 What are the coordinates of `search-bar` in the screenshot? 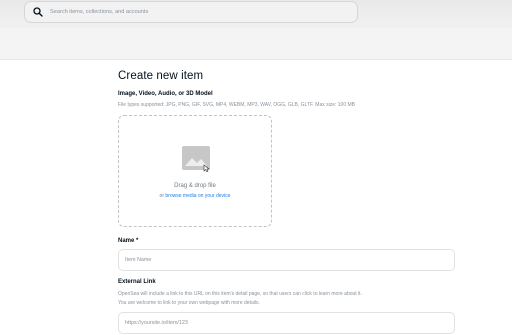 It's located at (191, 12).